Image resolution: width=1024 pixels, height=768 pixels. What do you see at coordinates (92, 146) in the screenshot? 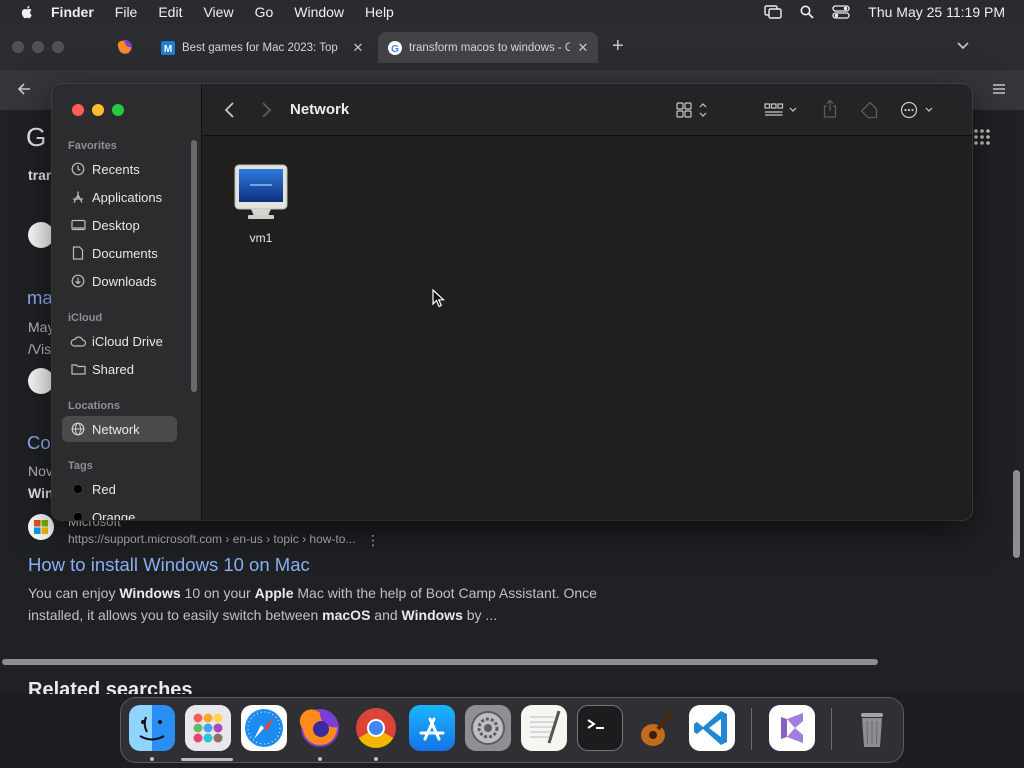
I see `sidebar-section-favorites: Favorites` at bounding box center [92, 146].